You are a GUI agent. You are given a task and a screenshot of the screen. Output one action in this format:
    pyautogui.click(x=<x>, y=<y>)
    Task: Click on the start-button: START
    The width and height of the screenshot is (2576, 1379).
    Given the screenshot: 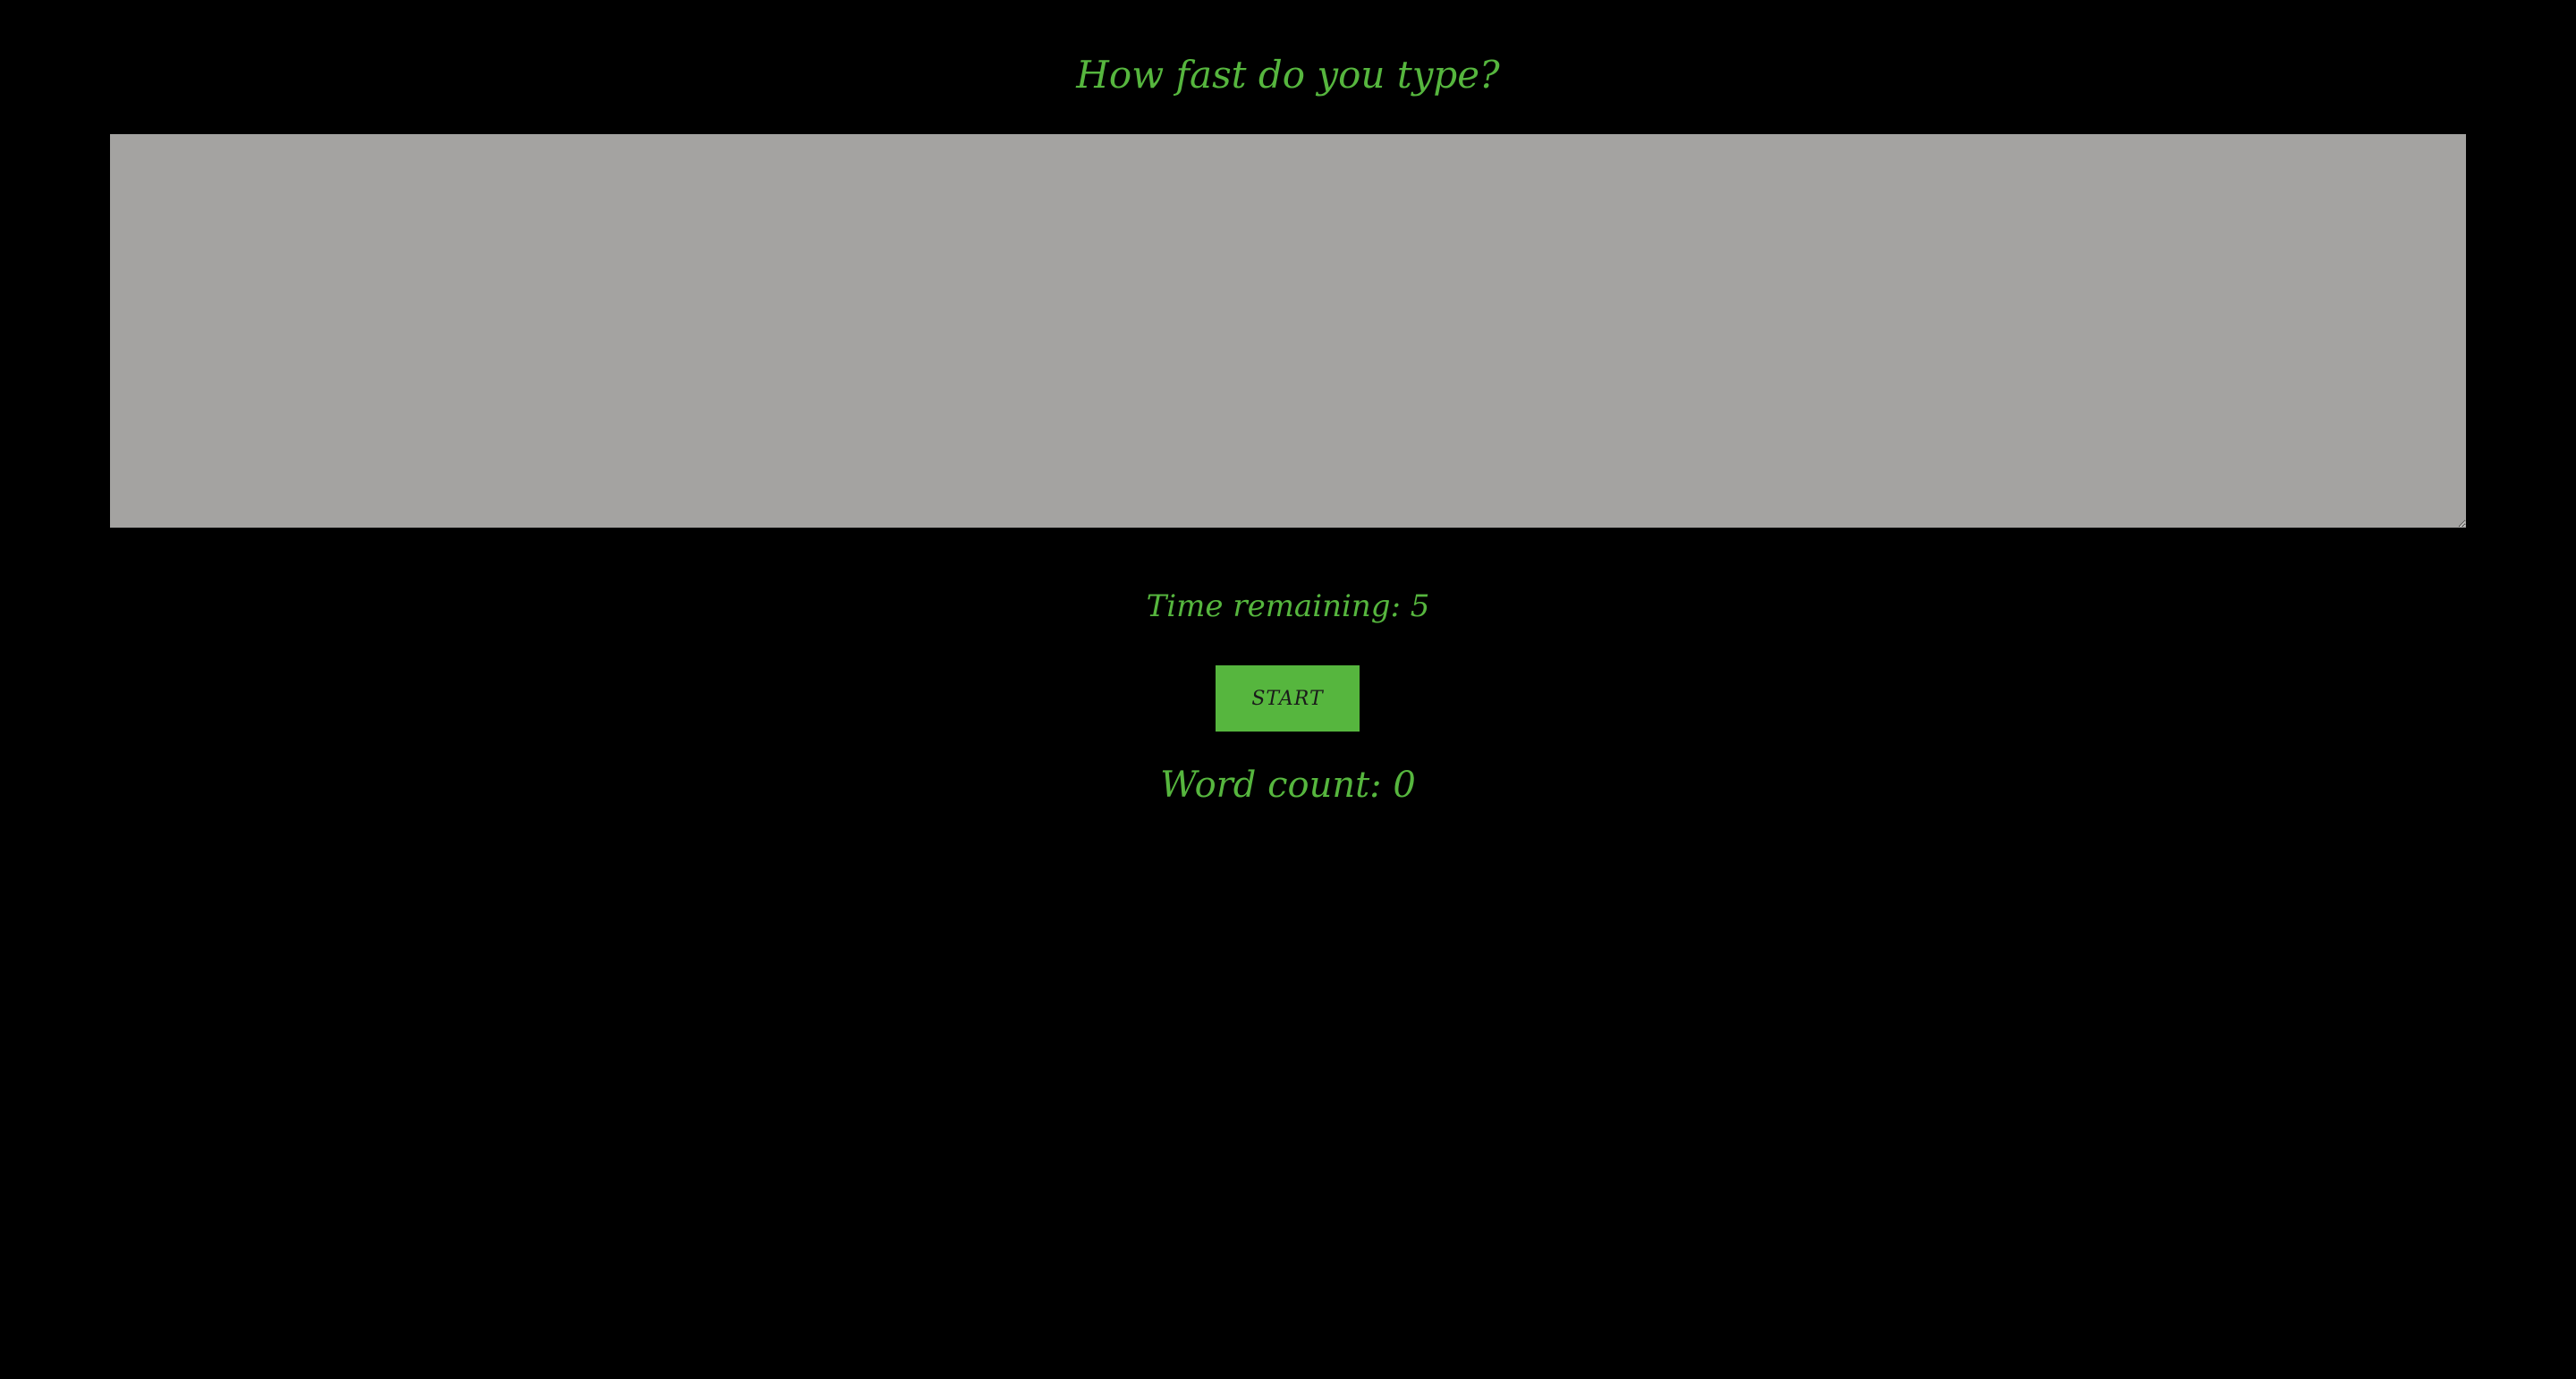 What is the action you would take?
    pyautogui.click(x=1288, y=698)
    